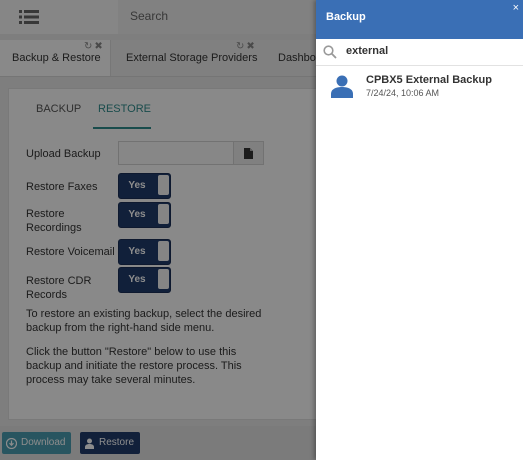 This screenshot has width=523, height=460. I want to click on drawer-header: Backup ×, so click(419, 19).